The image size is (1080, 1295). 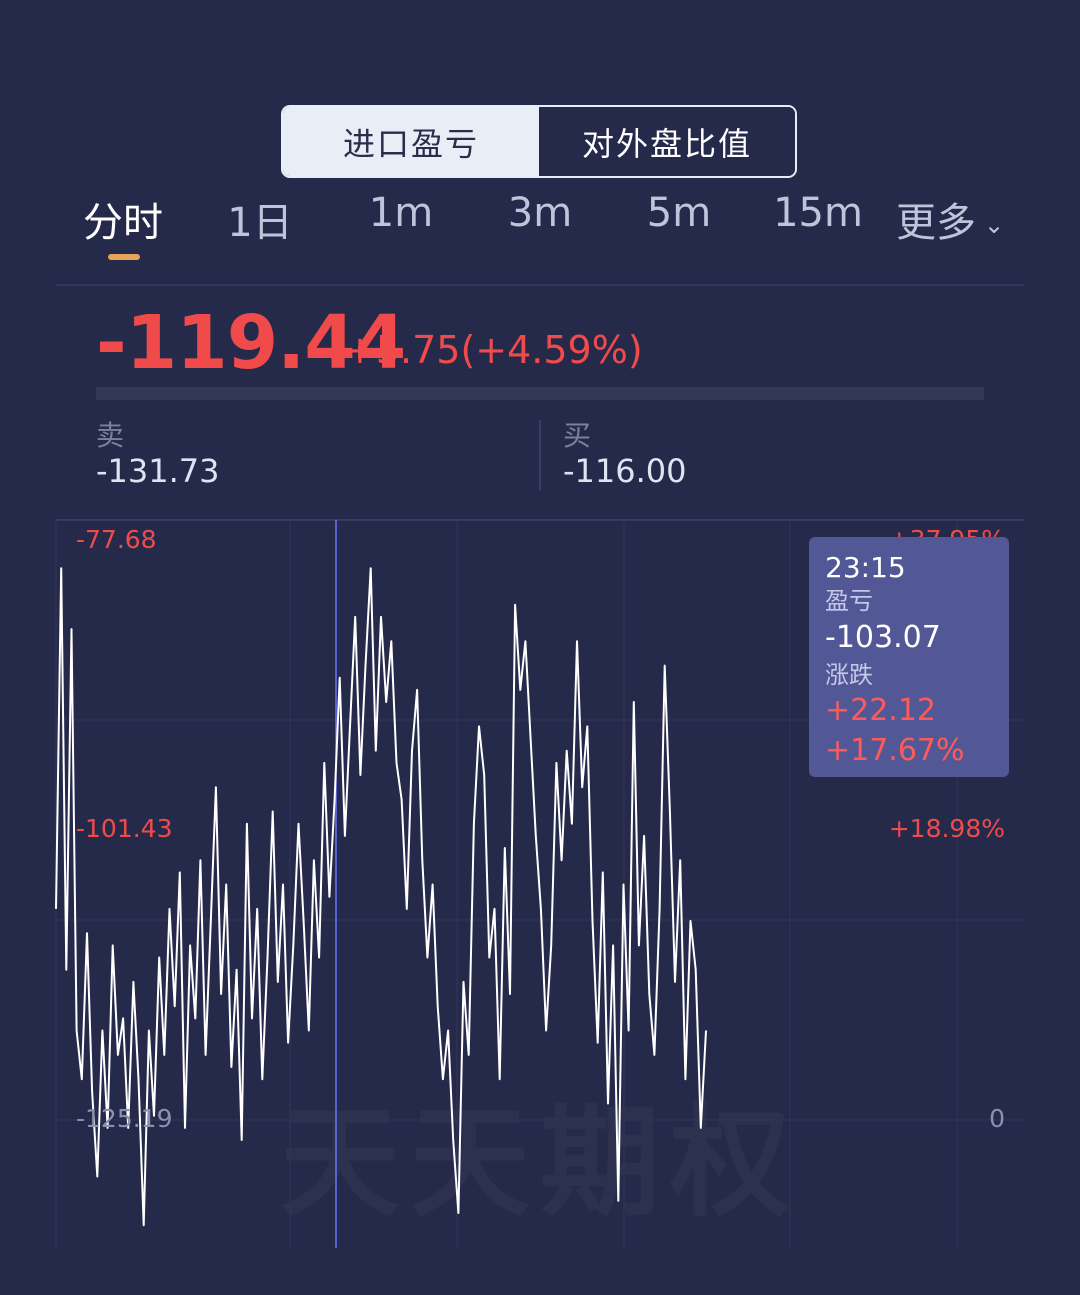 I want to click on mode-segmented-control: 进口盈亏 对外盘比值, so click(x=539, y=141).